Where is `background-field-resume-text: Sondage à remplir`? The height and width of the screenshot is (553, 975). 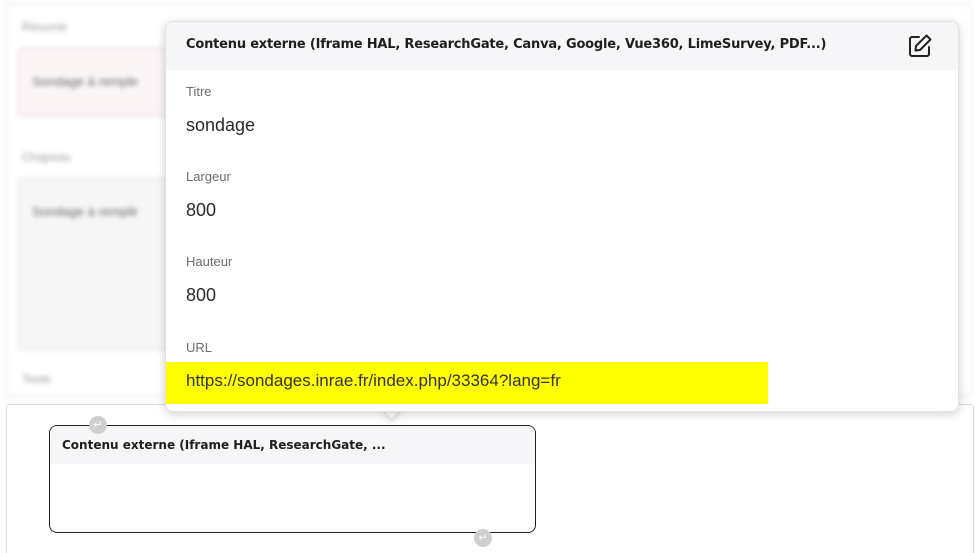
background-field-resume-text: Sondage à remplir is located at coordinates (85, 81).